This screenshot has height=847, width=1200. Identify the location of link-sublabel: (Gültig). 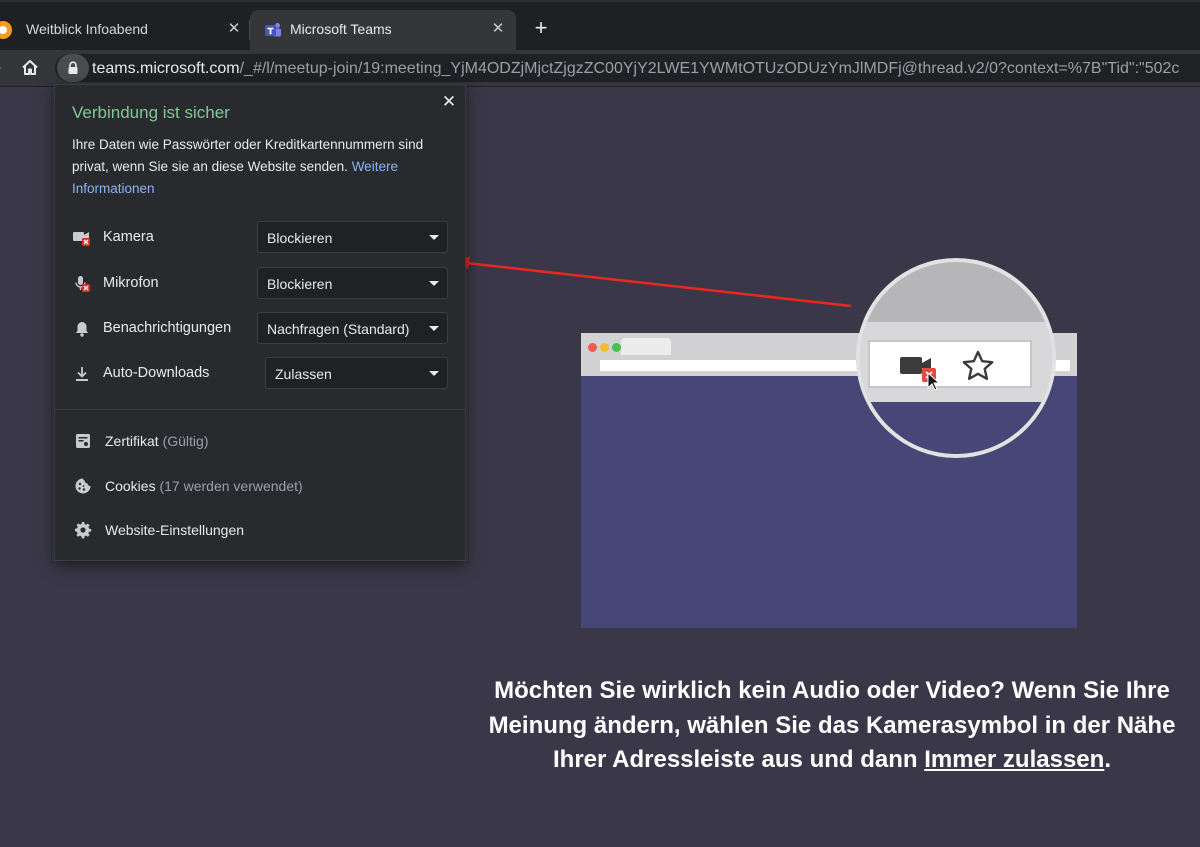
(185, 441).